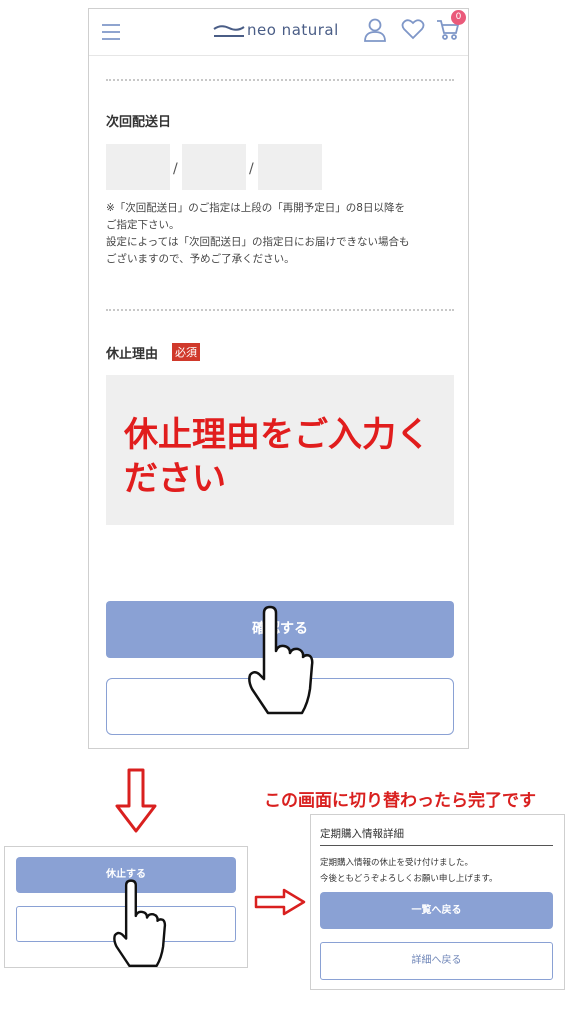  I want to click on arrow-down-icon, so click(136, 800).